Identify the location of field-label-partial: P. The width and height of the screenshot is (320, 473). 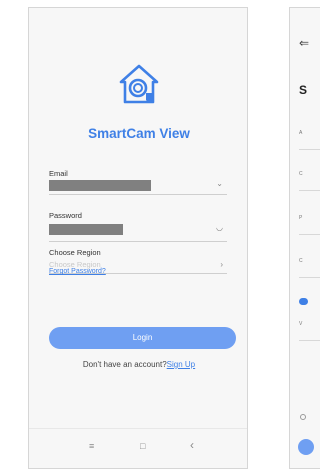
(301, 218).